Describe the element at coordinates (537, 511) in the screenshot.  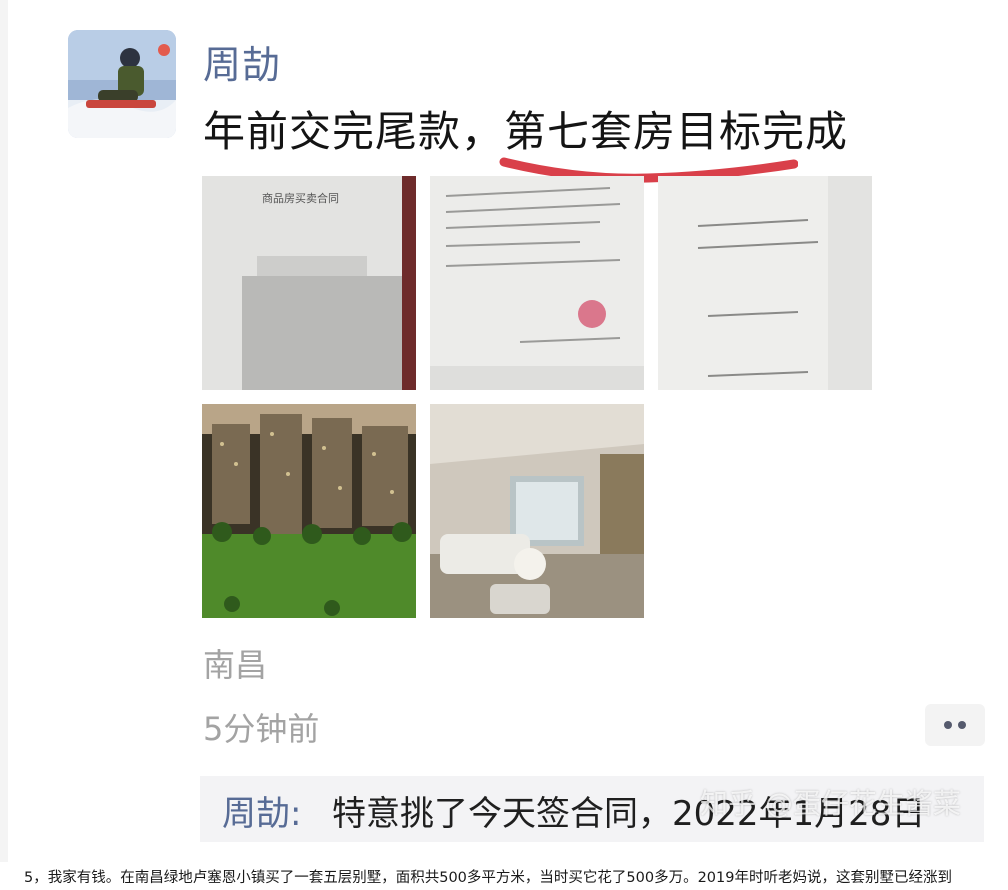
I see `living-room-photo` at that location.